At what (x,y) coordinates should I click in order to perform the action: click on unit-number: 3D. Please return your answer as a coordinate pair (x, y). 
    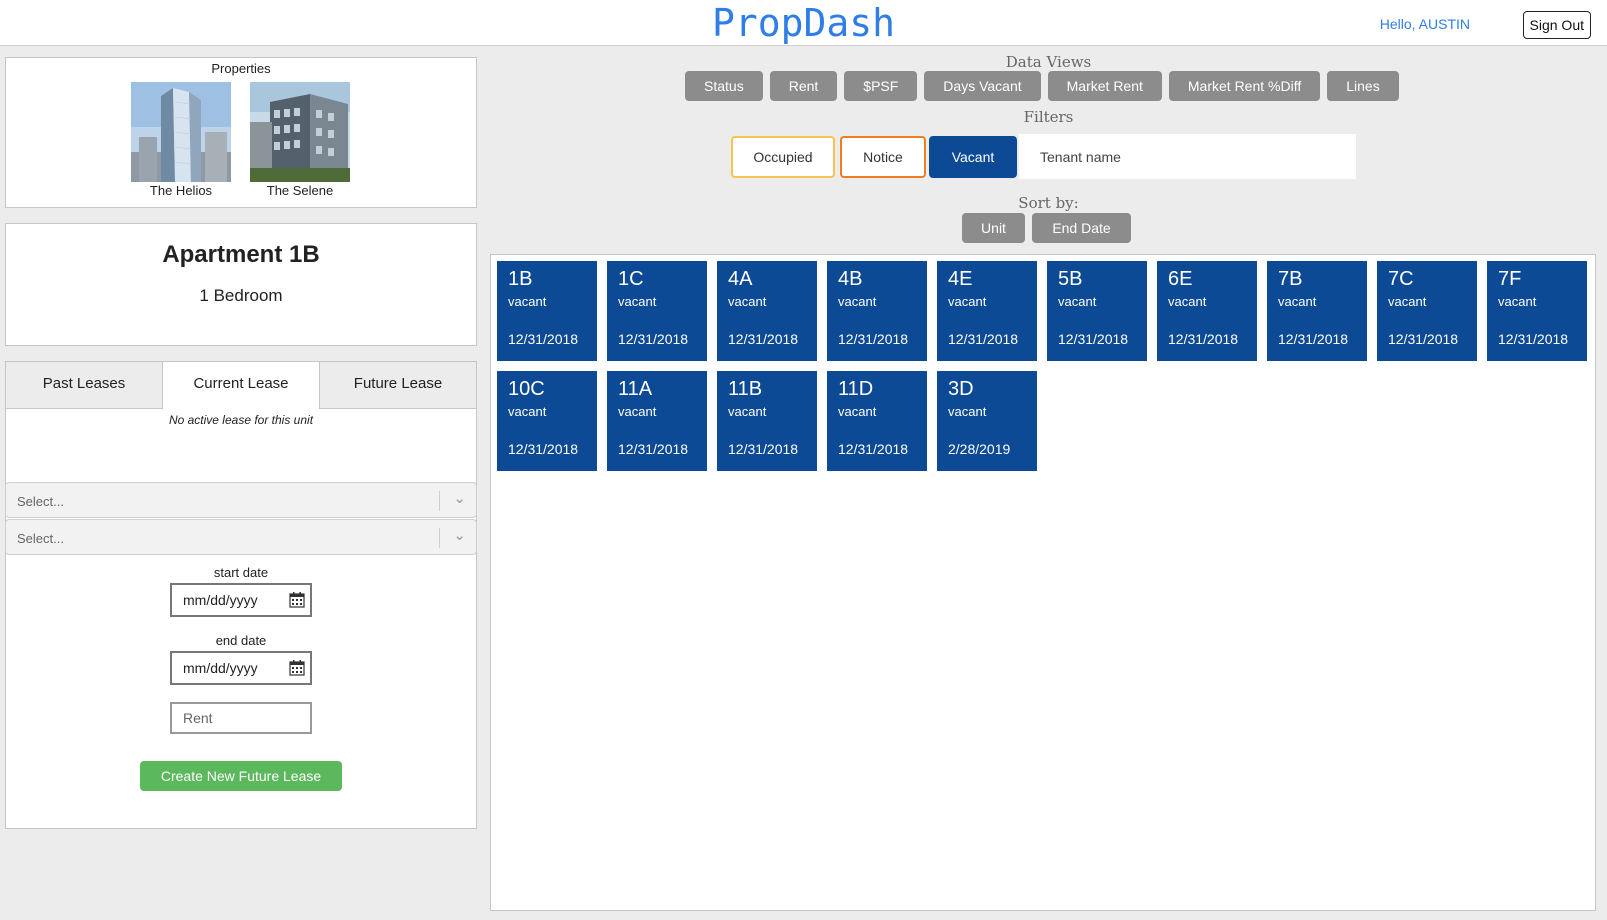
    Looking at the image, I should click on (961, 389).